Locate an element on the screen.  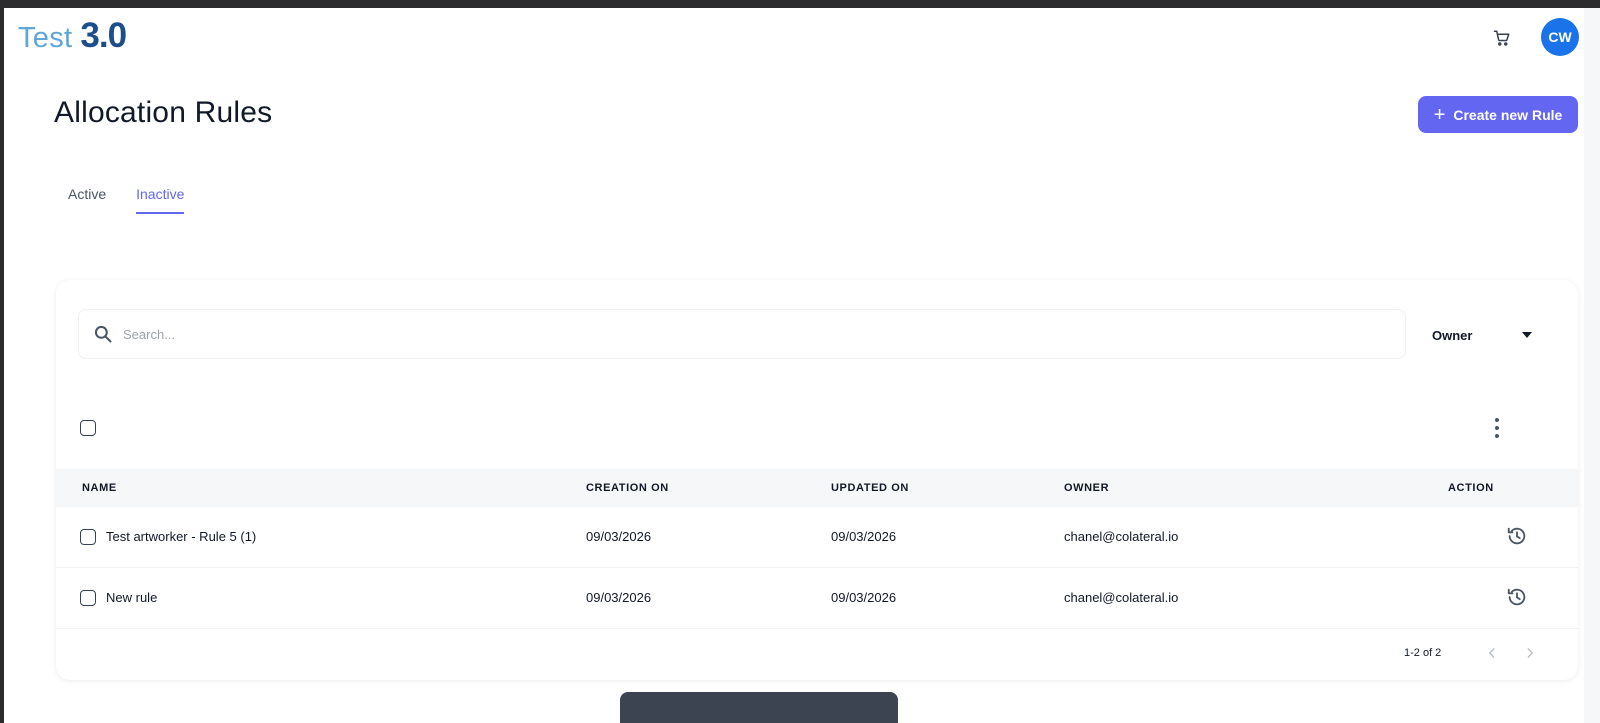
tab-active: Active is located at coordinates (87, 200).